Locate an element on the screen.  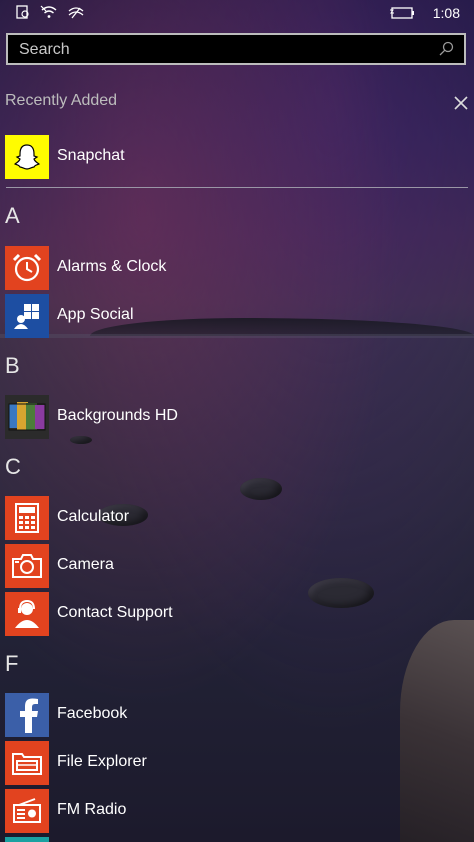
status-bar: 1:08 is located at coordinates (237, 14).